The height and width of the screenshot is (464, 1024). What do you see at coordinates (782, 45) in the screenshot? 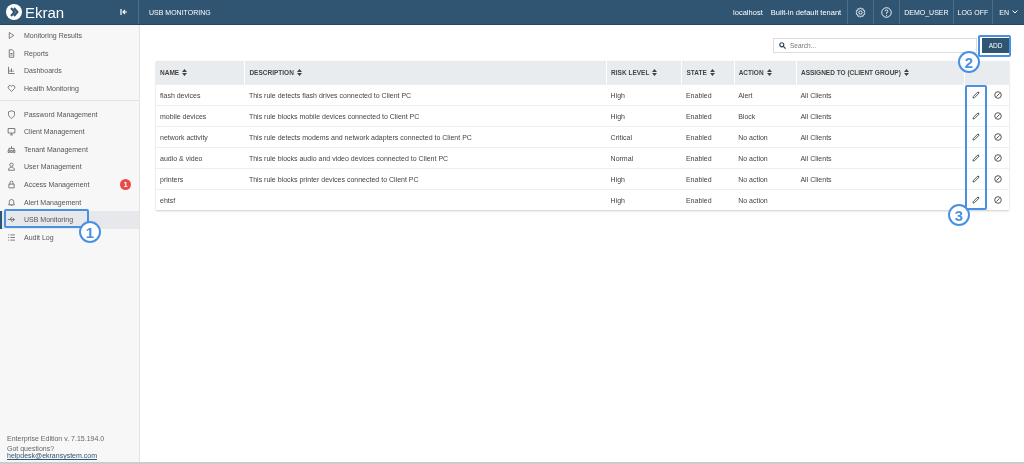
I see `search-icon` at bounding box center [782, 45].